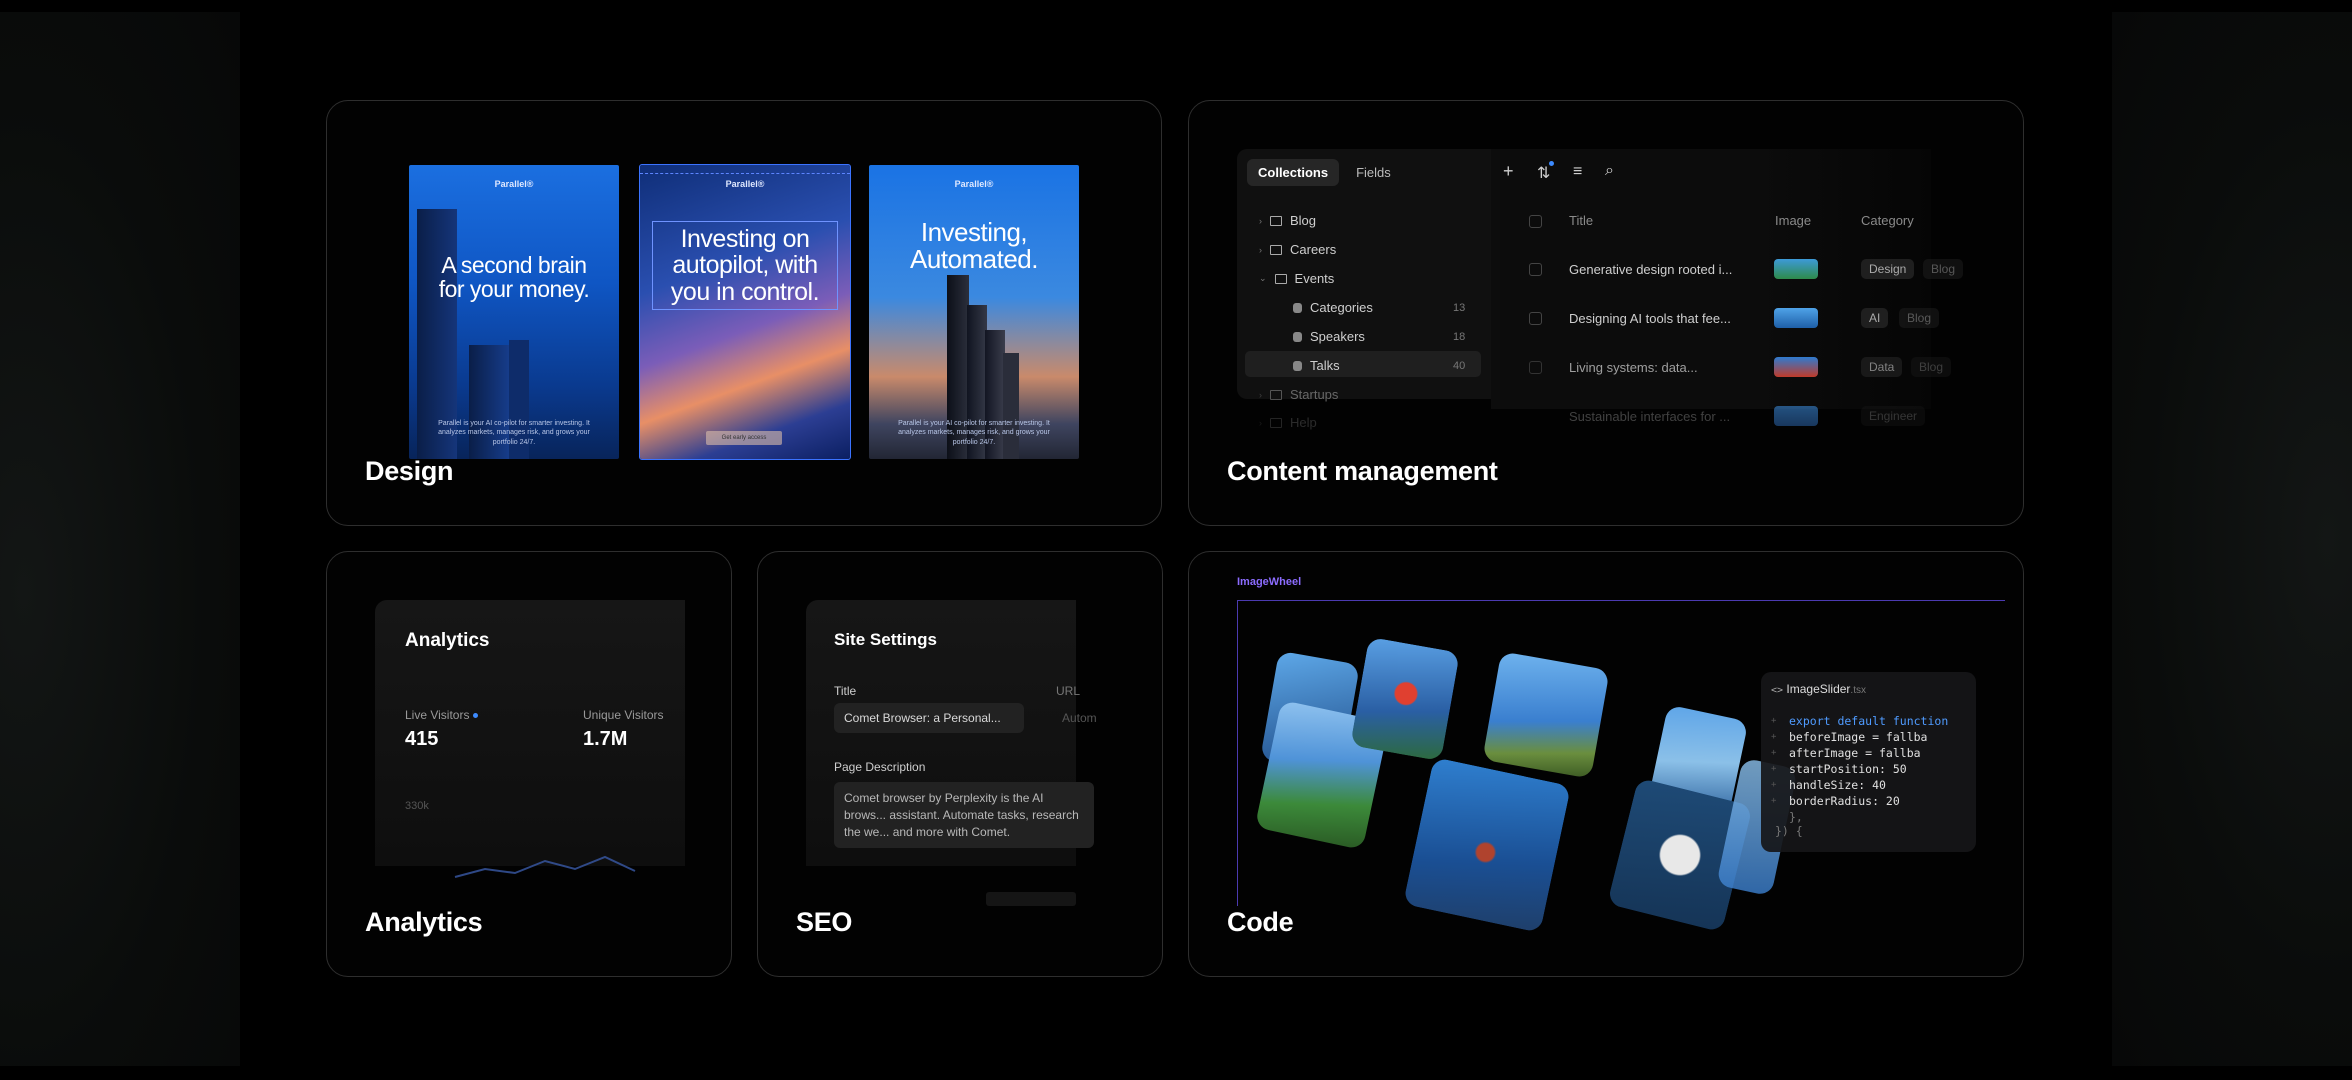 Image resolution: width=2352 pixels, height=1080 pixels. What do you see at coordinates (1287, 220) in the screenshot?
I see `tree-item-blog: › Blog` at bounding box center [1287, 220].